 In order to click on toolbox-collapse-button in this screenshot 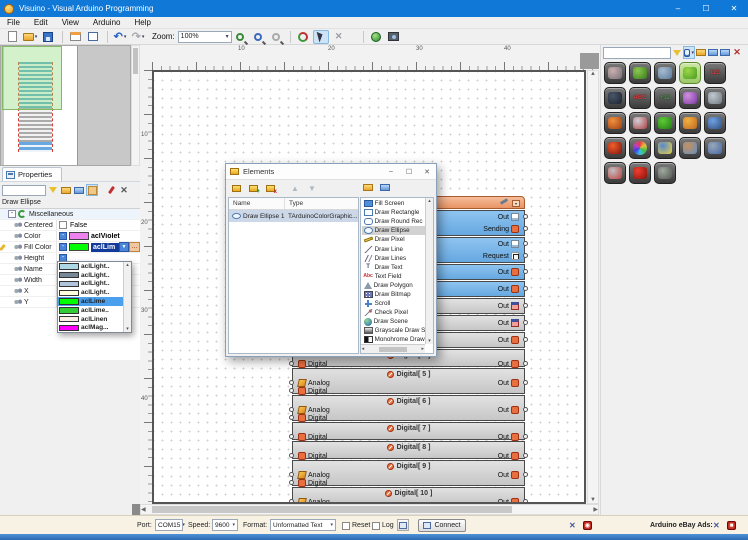, I will do `click(725, 52)`.